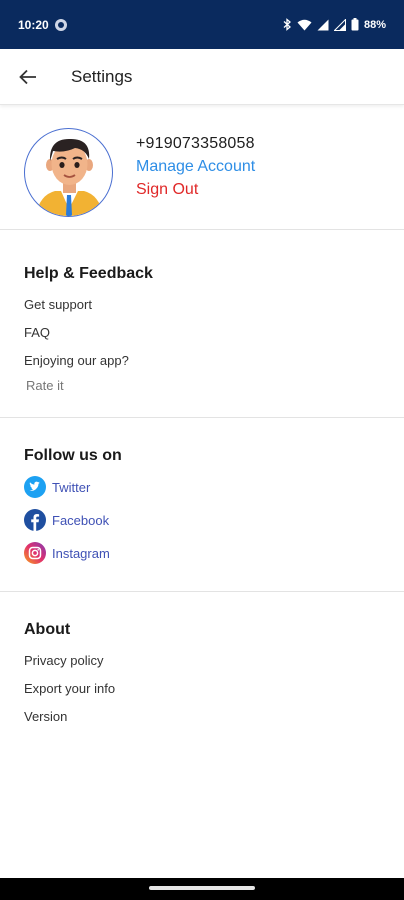  I want to click on avatar-illustration, so click(69, 177).